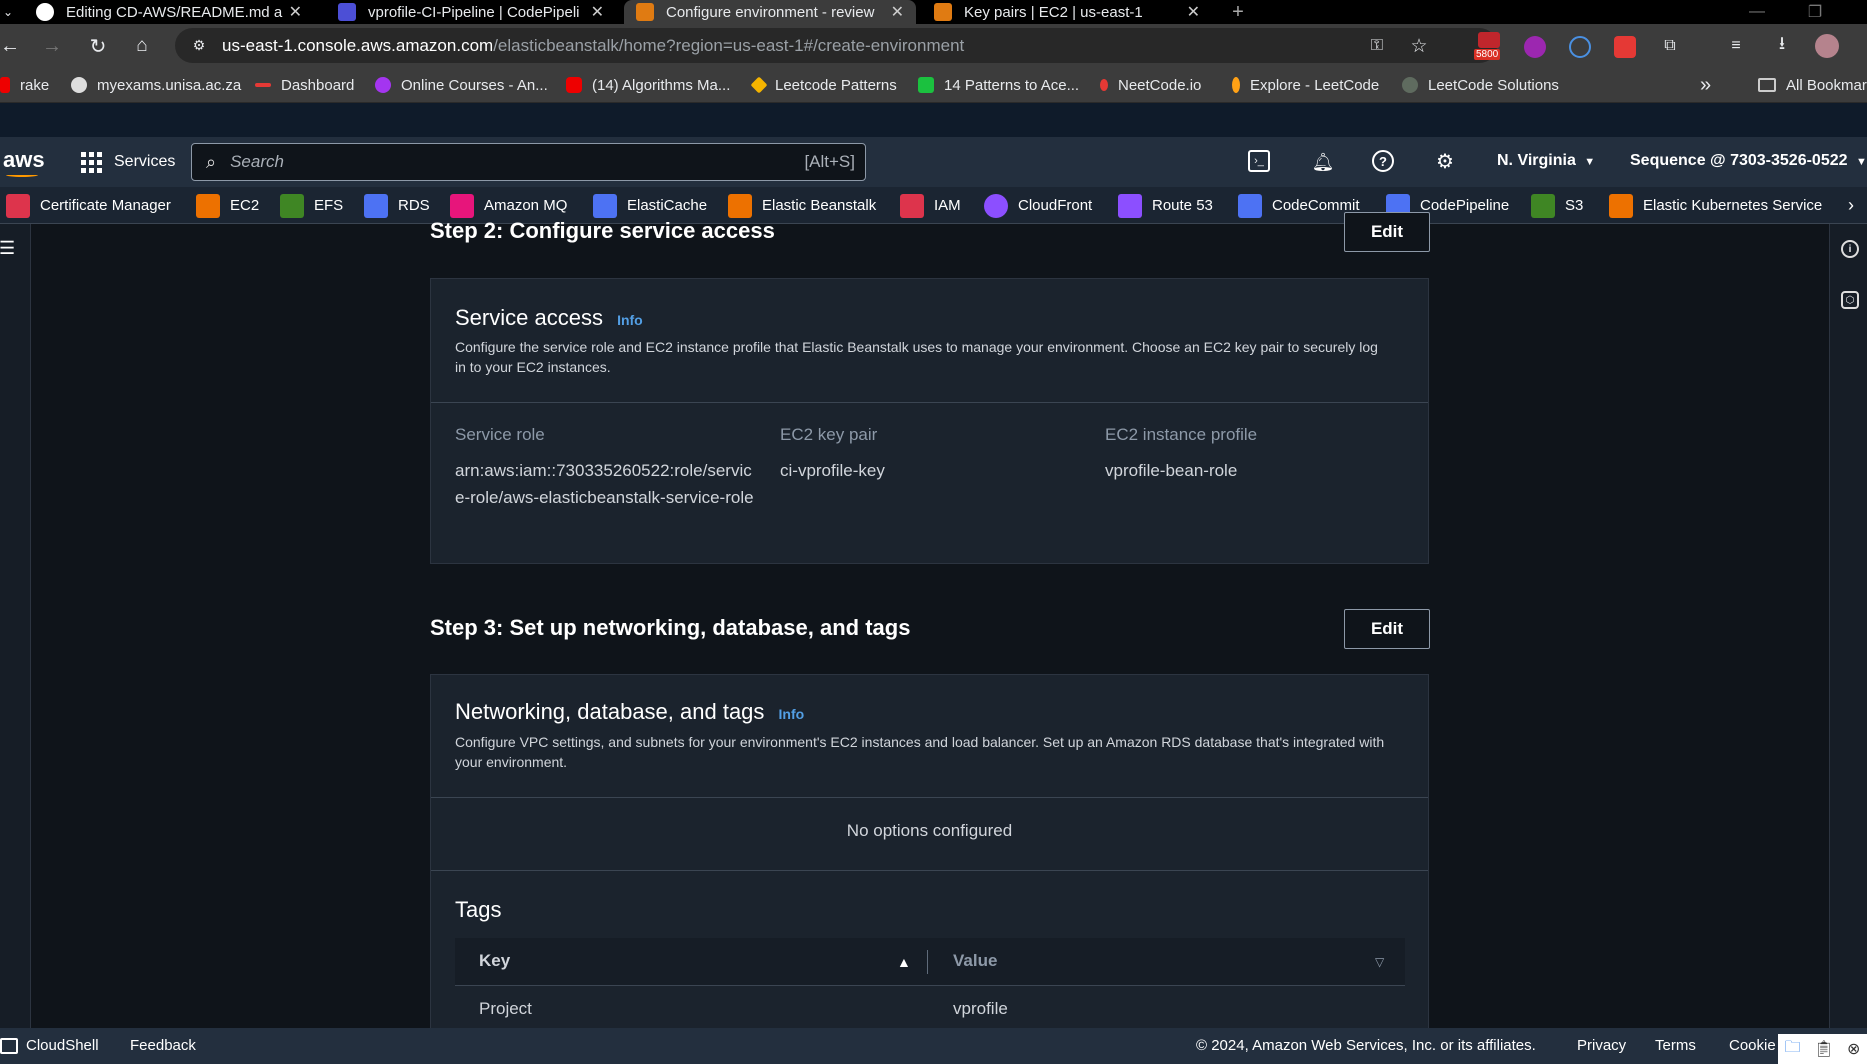 This screenshot has height=1064, width=1867. Describe the element at coordinates (1305, 85) in the screenshot. I see `bookmark-item: Explore - LeetCode` at that location.